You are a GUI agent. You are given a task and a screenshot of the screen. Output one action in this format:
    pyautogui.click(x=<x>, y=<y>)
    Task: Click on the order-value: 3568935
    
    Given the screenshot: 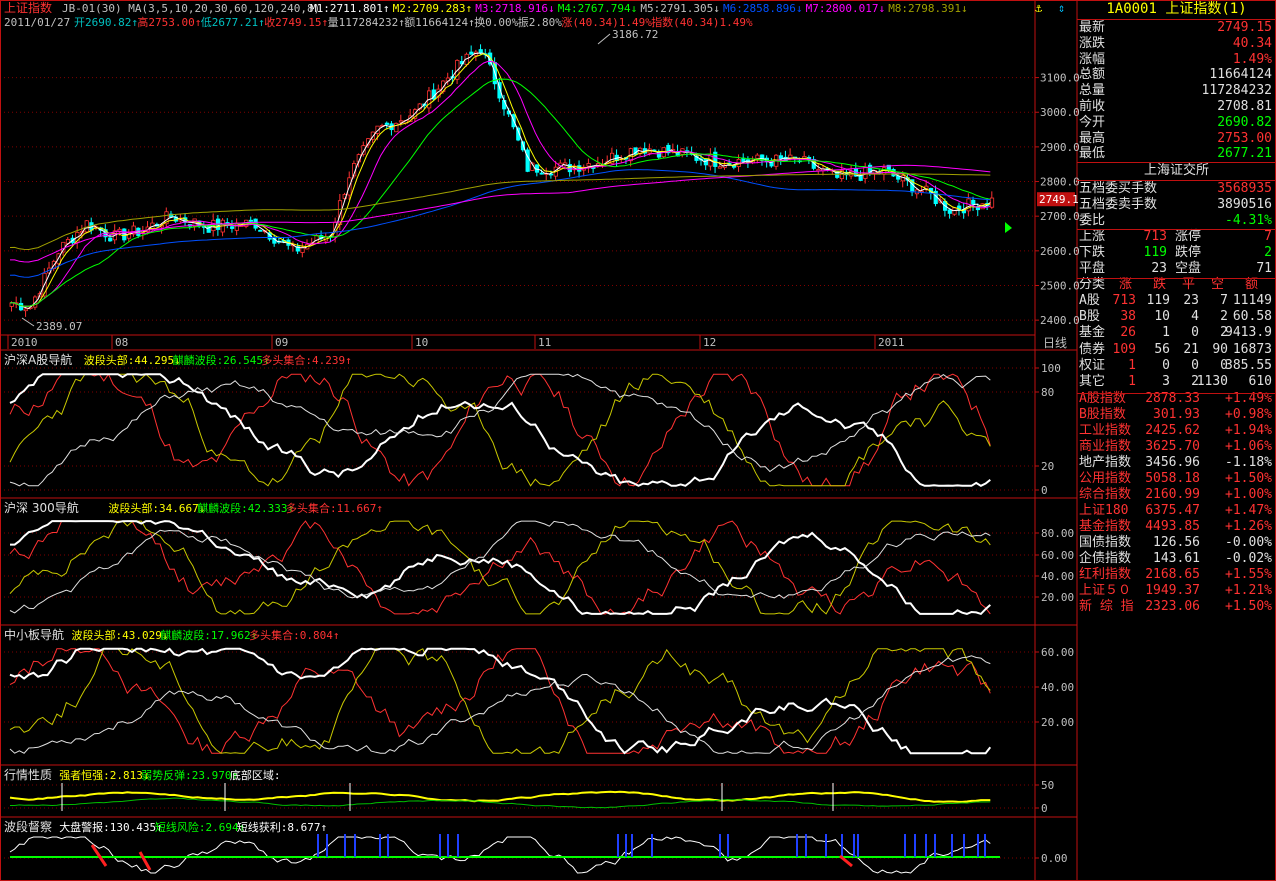 What is the action you would take?
    pyautogui.click(x=1244, y=188)
    